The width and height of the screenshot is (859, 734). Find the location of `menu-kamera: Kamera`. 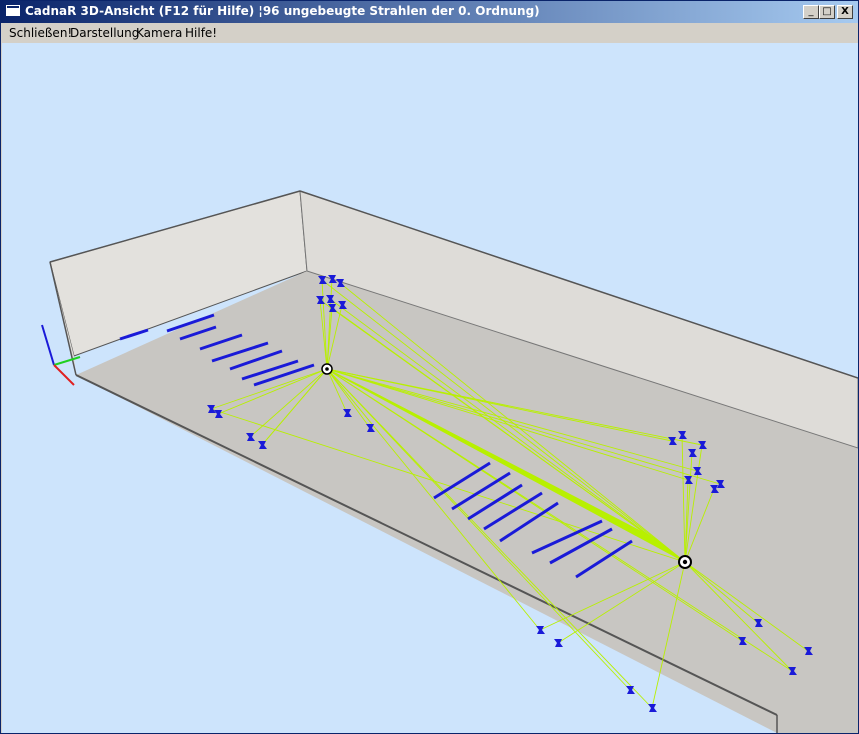

menu-kamera: Kamera is located at coordinates (159, 33).